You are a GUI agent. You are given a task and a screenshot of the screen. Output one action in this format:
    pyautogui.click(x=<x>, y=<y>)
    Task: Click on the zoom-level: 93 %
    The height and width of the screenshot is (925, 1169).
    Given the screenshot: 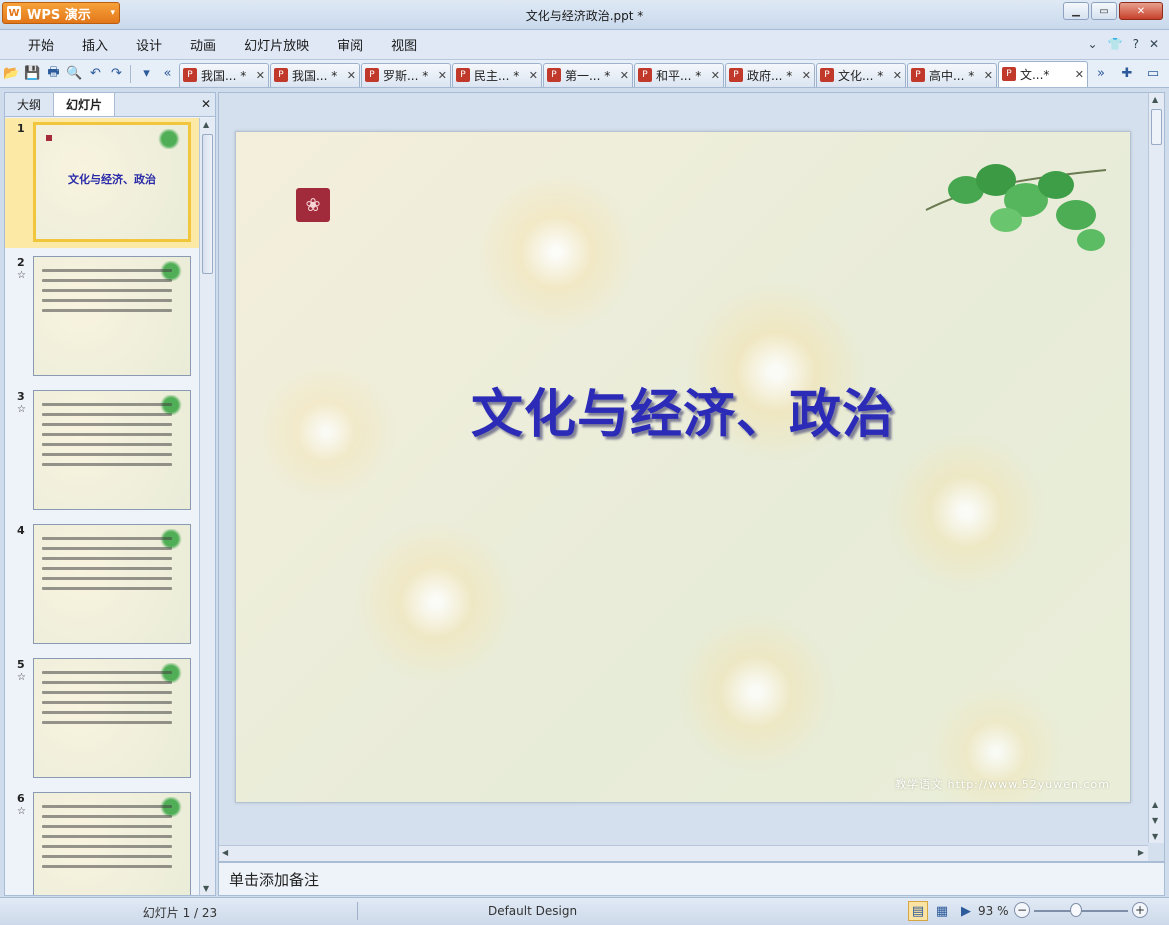 What is the action you would take?
    pyautogui.click(x=993, y=911)
    